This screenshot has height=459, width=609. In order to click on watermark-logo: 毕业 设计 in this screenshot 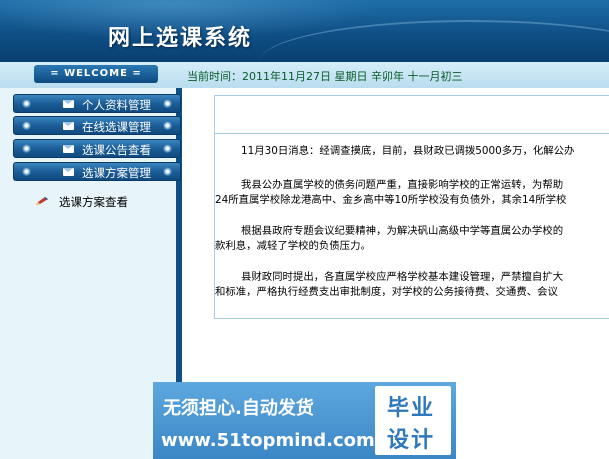, I will do `click(413, 420)`.